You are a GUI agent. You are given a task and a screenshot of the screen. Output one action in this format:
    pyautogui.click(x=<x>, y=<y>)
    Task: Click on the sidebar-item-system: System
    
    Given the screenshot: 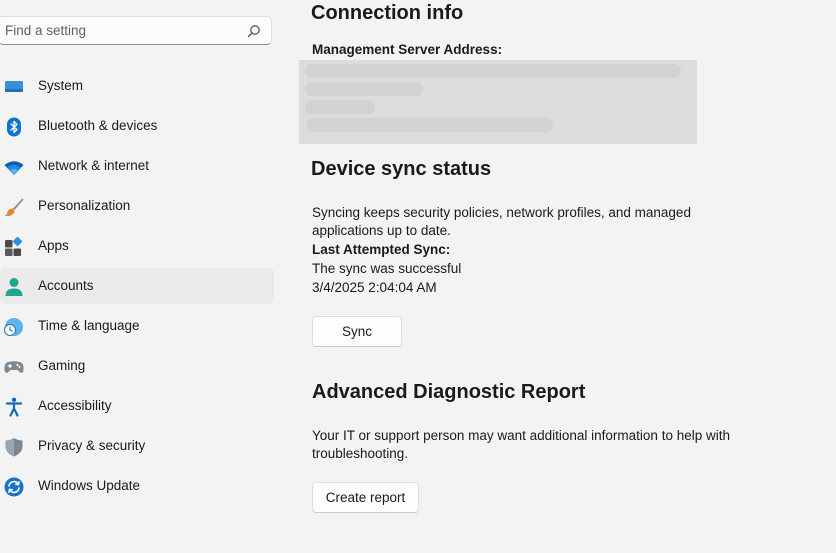 What is the action you would take?
    pyautogui.click(x=137, y=86)
    